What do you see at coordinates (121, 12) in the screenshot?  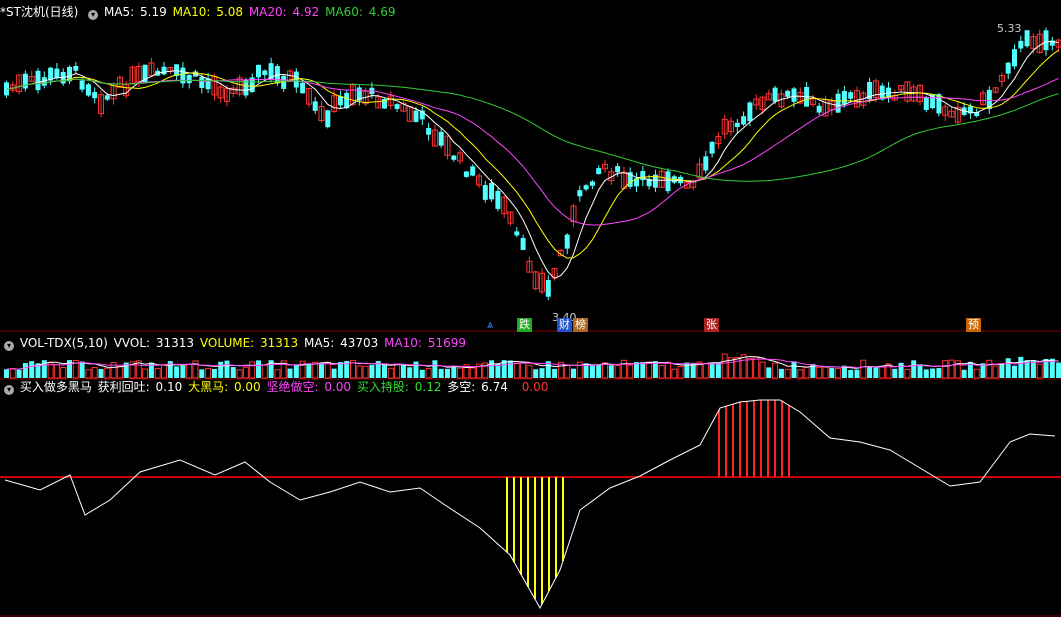 I see `ma5-label: MA5:` at bounding box center [121, 12].